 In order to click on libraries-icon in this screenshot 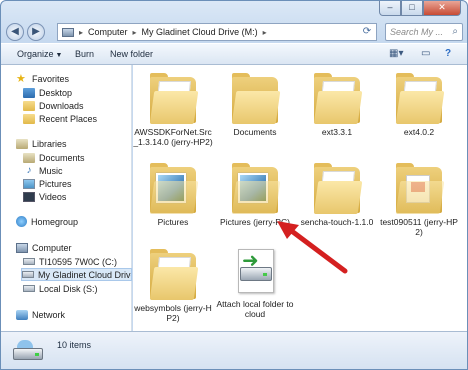, I will do `click(22, 143)`.